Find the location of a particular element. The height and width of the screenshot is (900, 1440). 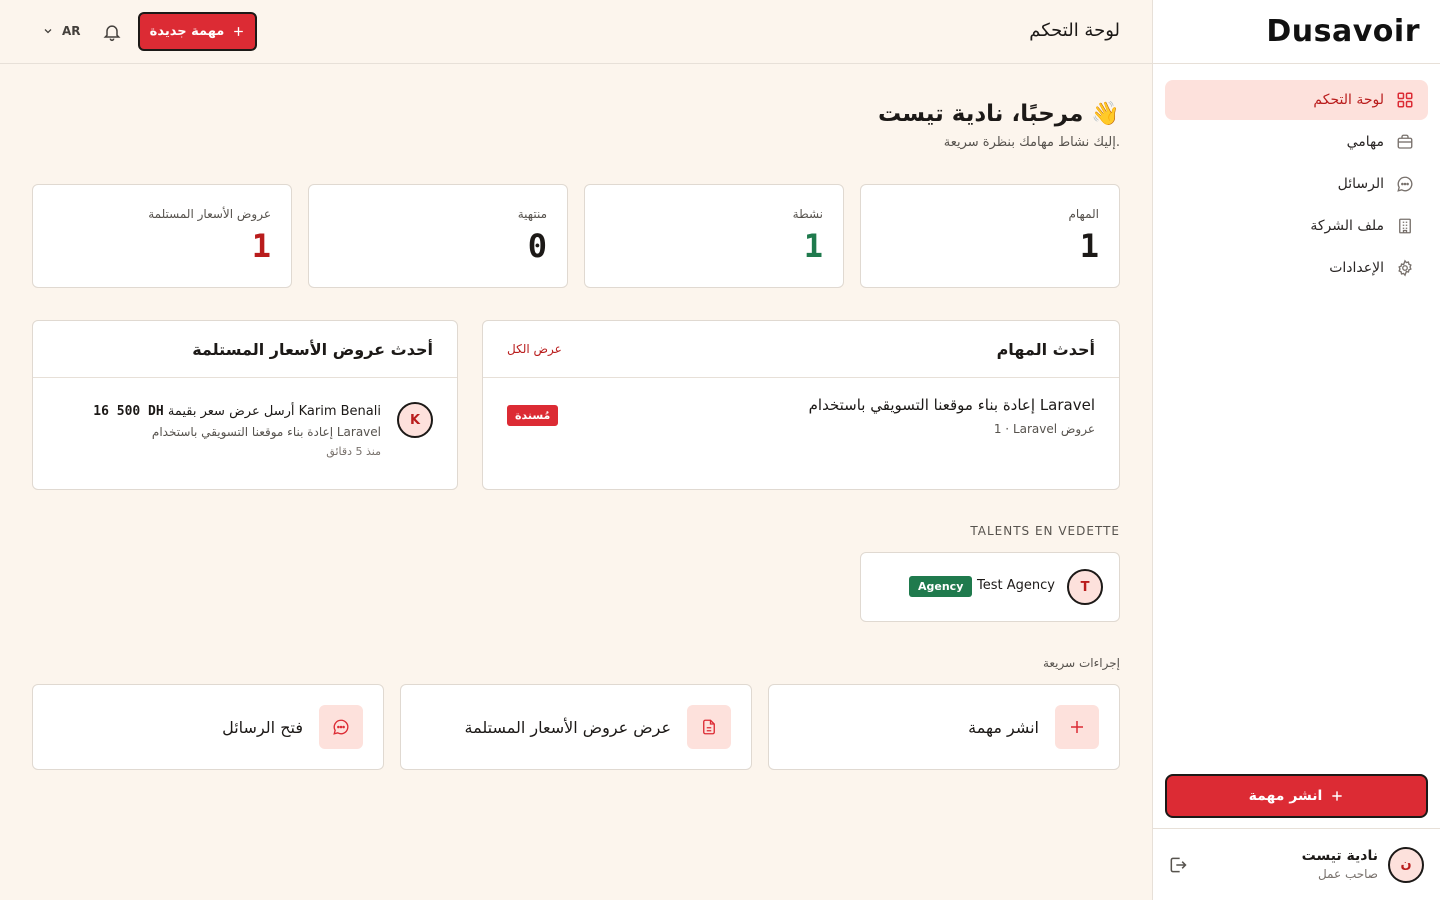

stat-label: منتهية is located at coordinates (532, 214).